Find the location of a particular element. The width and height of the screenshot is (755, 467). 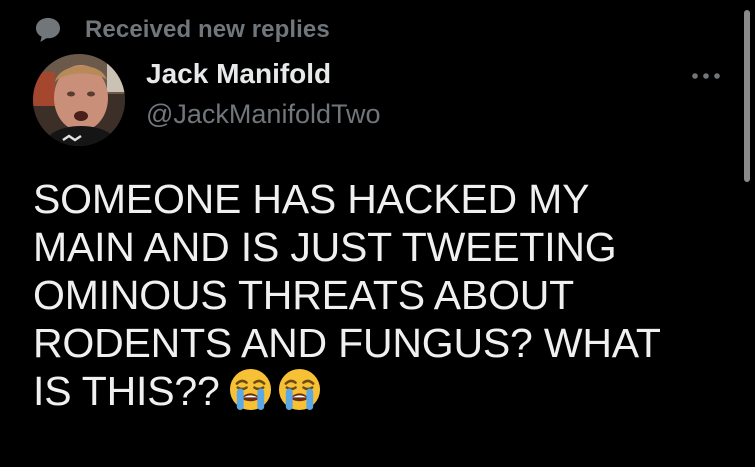

author-name: Jack Manifold is located at coordinates (238, 74).